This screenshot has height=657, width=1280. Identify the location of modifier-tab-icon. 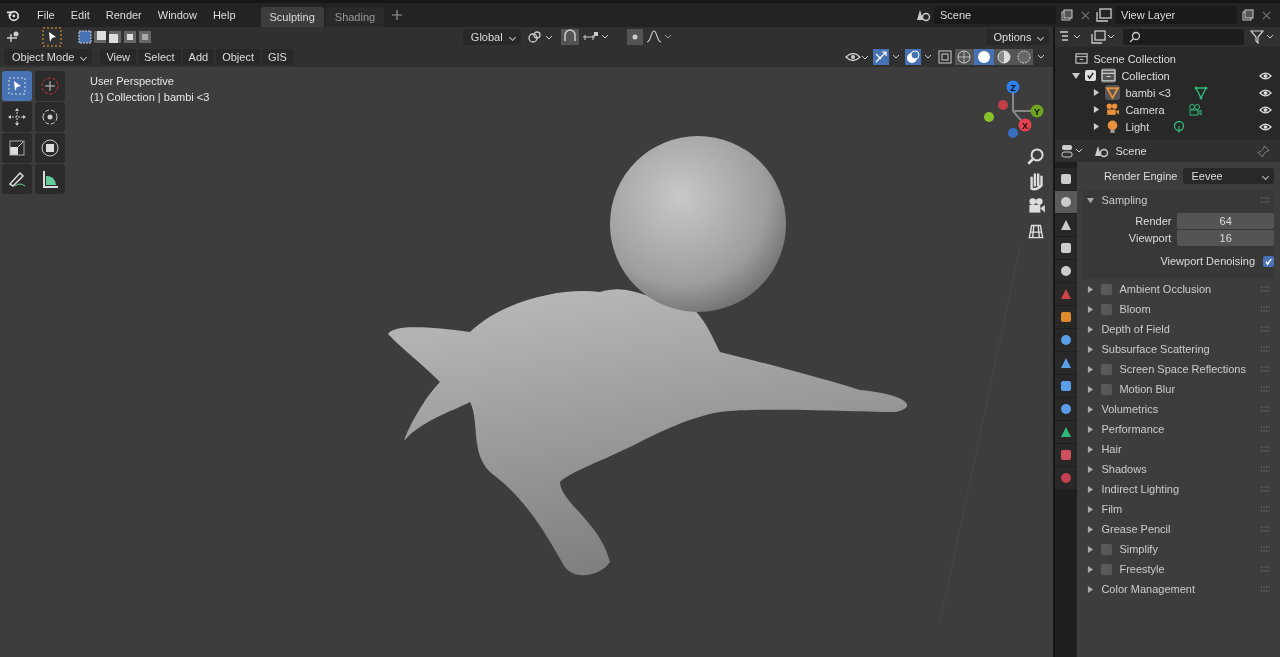
(1066, 340).